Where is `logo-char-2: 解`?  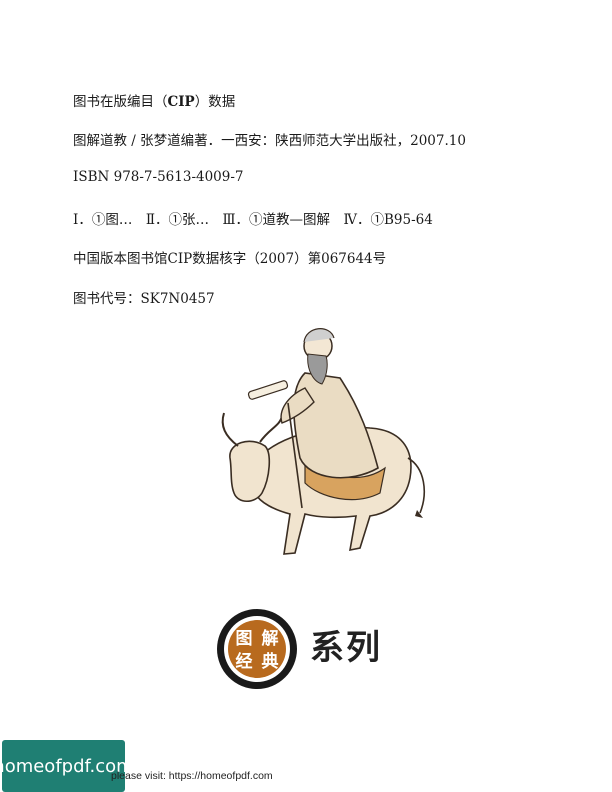 logo-char-2: 解 is located at coordinates (270, 638).